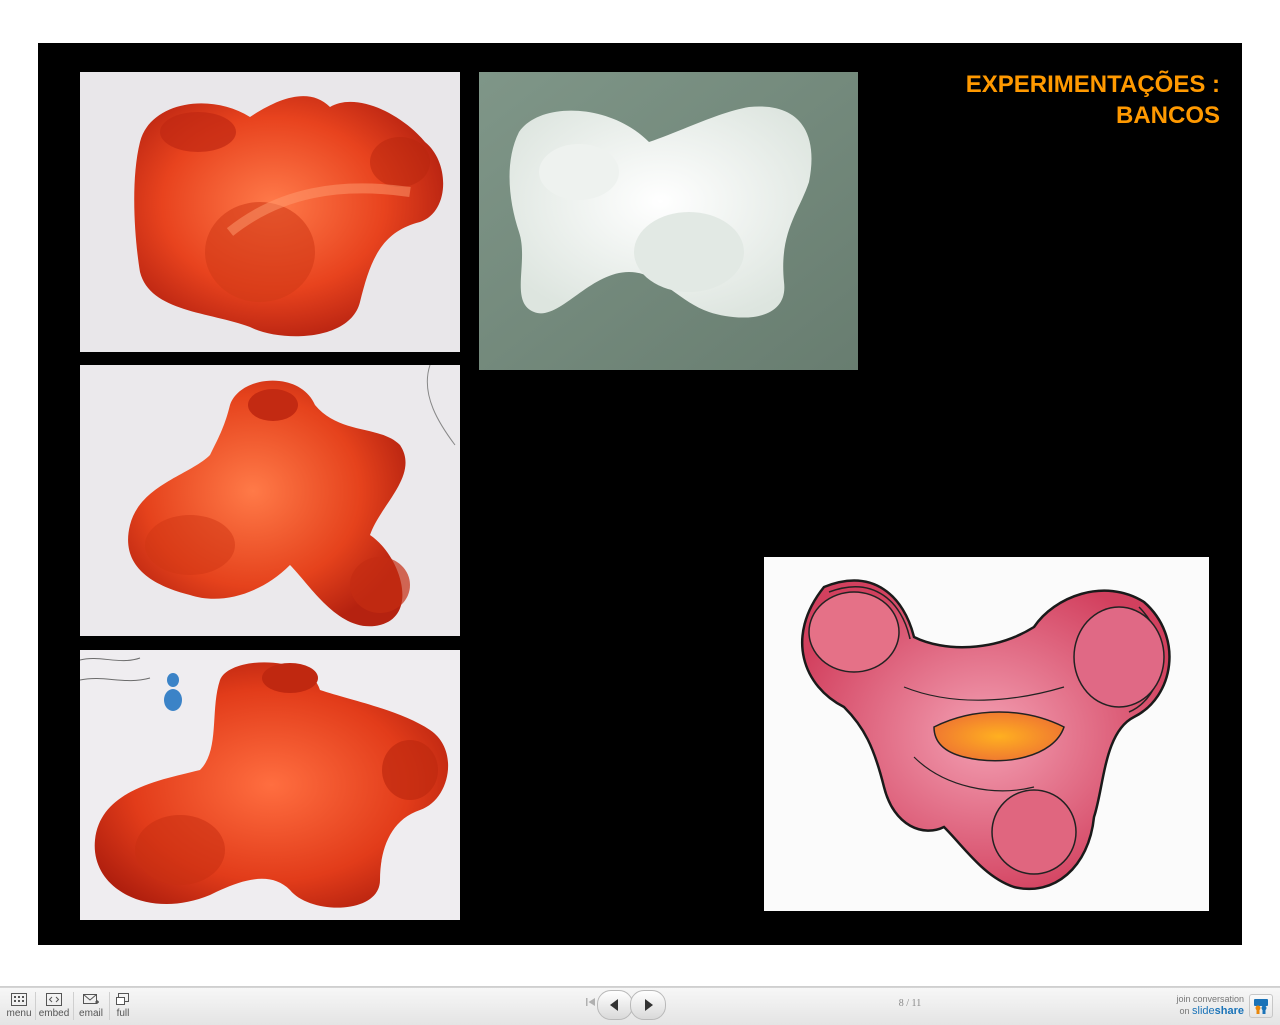 Image resolution: width=1280 pixels, height=1025 pixels. What do you see at coordinates (1229, 1011) in the screenshot?
I see `brand-share: share` at bounding box center [1229, 1011].